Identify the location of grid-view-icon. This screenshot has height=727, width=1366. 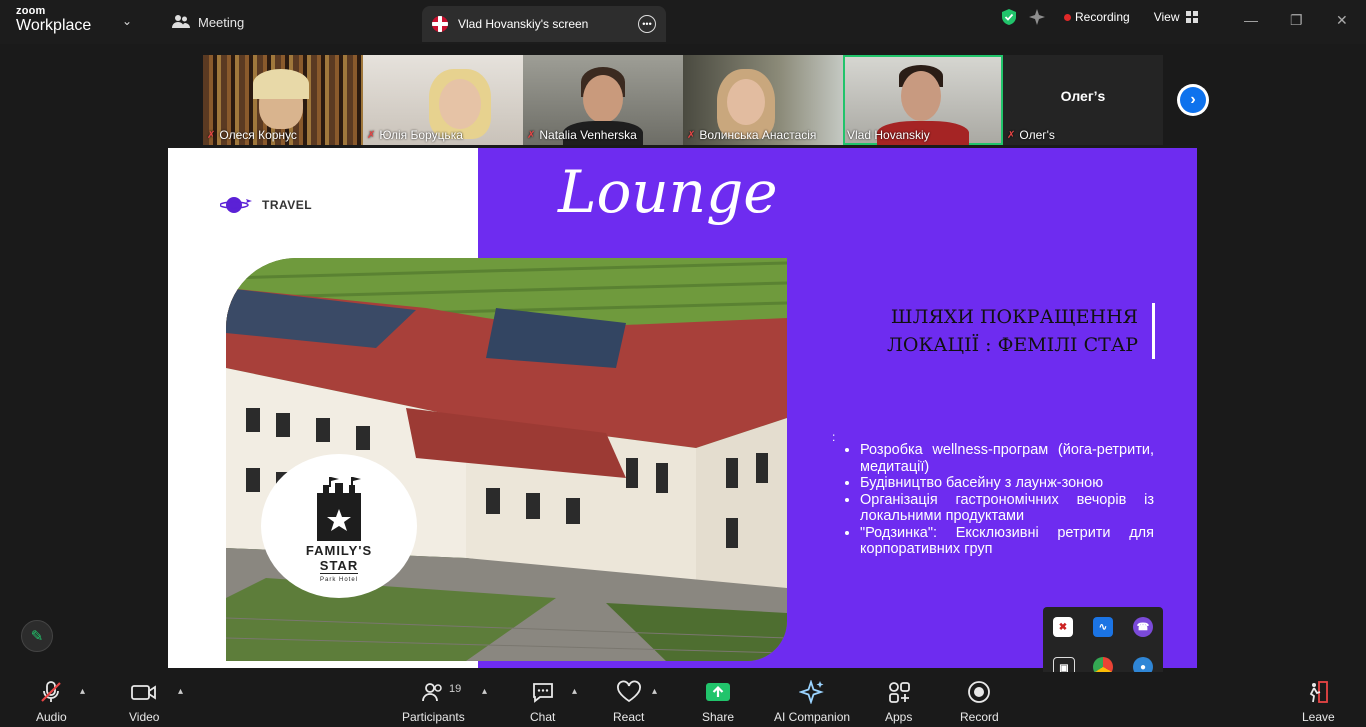
(1191, 17).